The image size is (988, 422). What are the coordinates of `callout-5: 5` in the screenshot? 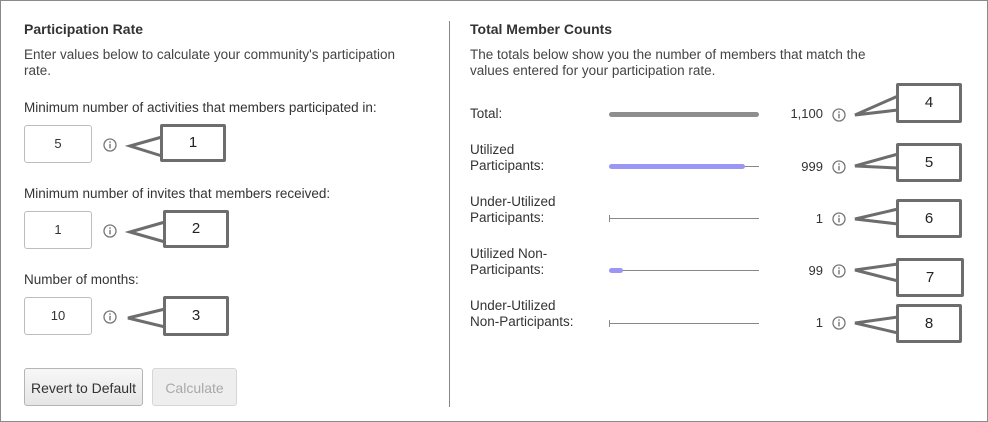 It's located at (929, 162).